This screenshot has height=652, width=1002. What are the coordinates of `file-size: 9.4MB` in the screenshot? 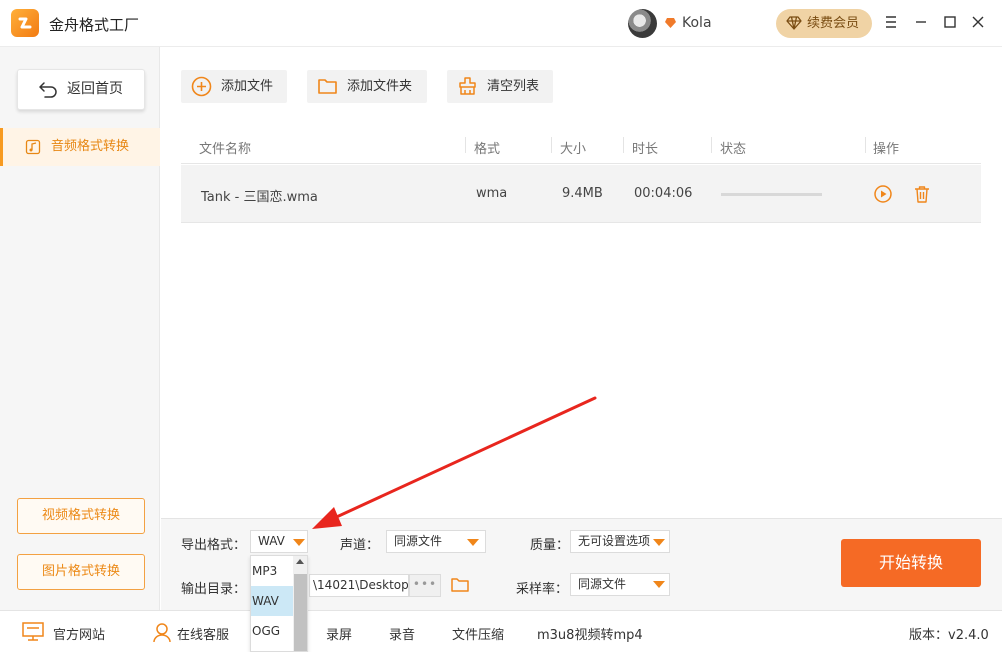 It's located at (582, 193).